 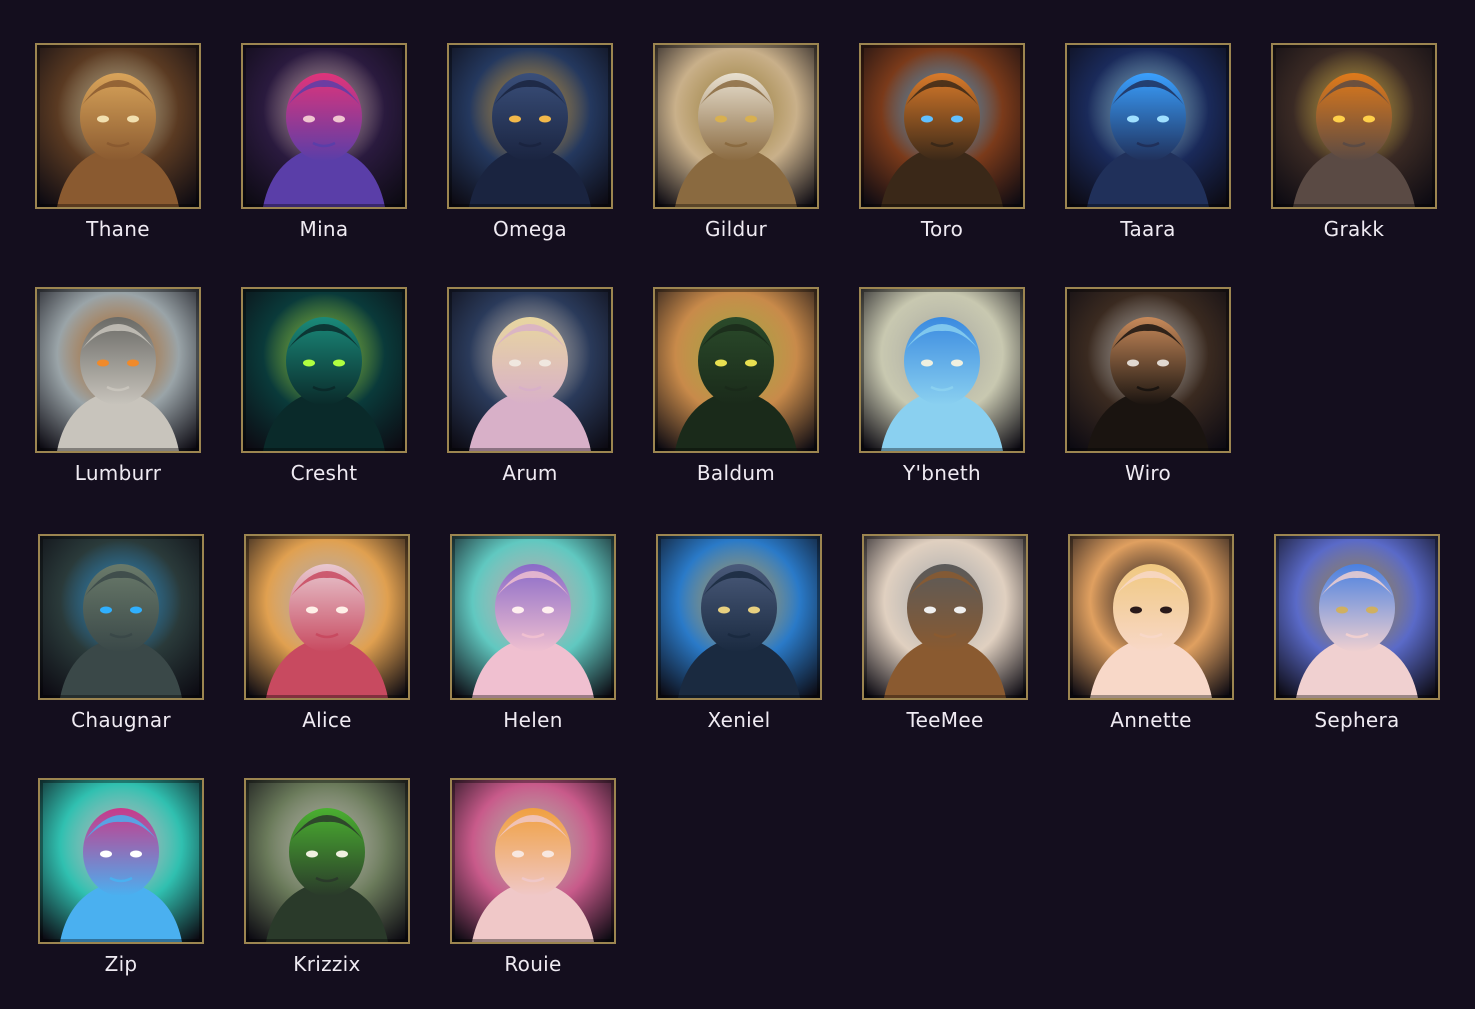 I want to click on hero-name: Toro, so click(x=942, y=229).